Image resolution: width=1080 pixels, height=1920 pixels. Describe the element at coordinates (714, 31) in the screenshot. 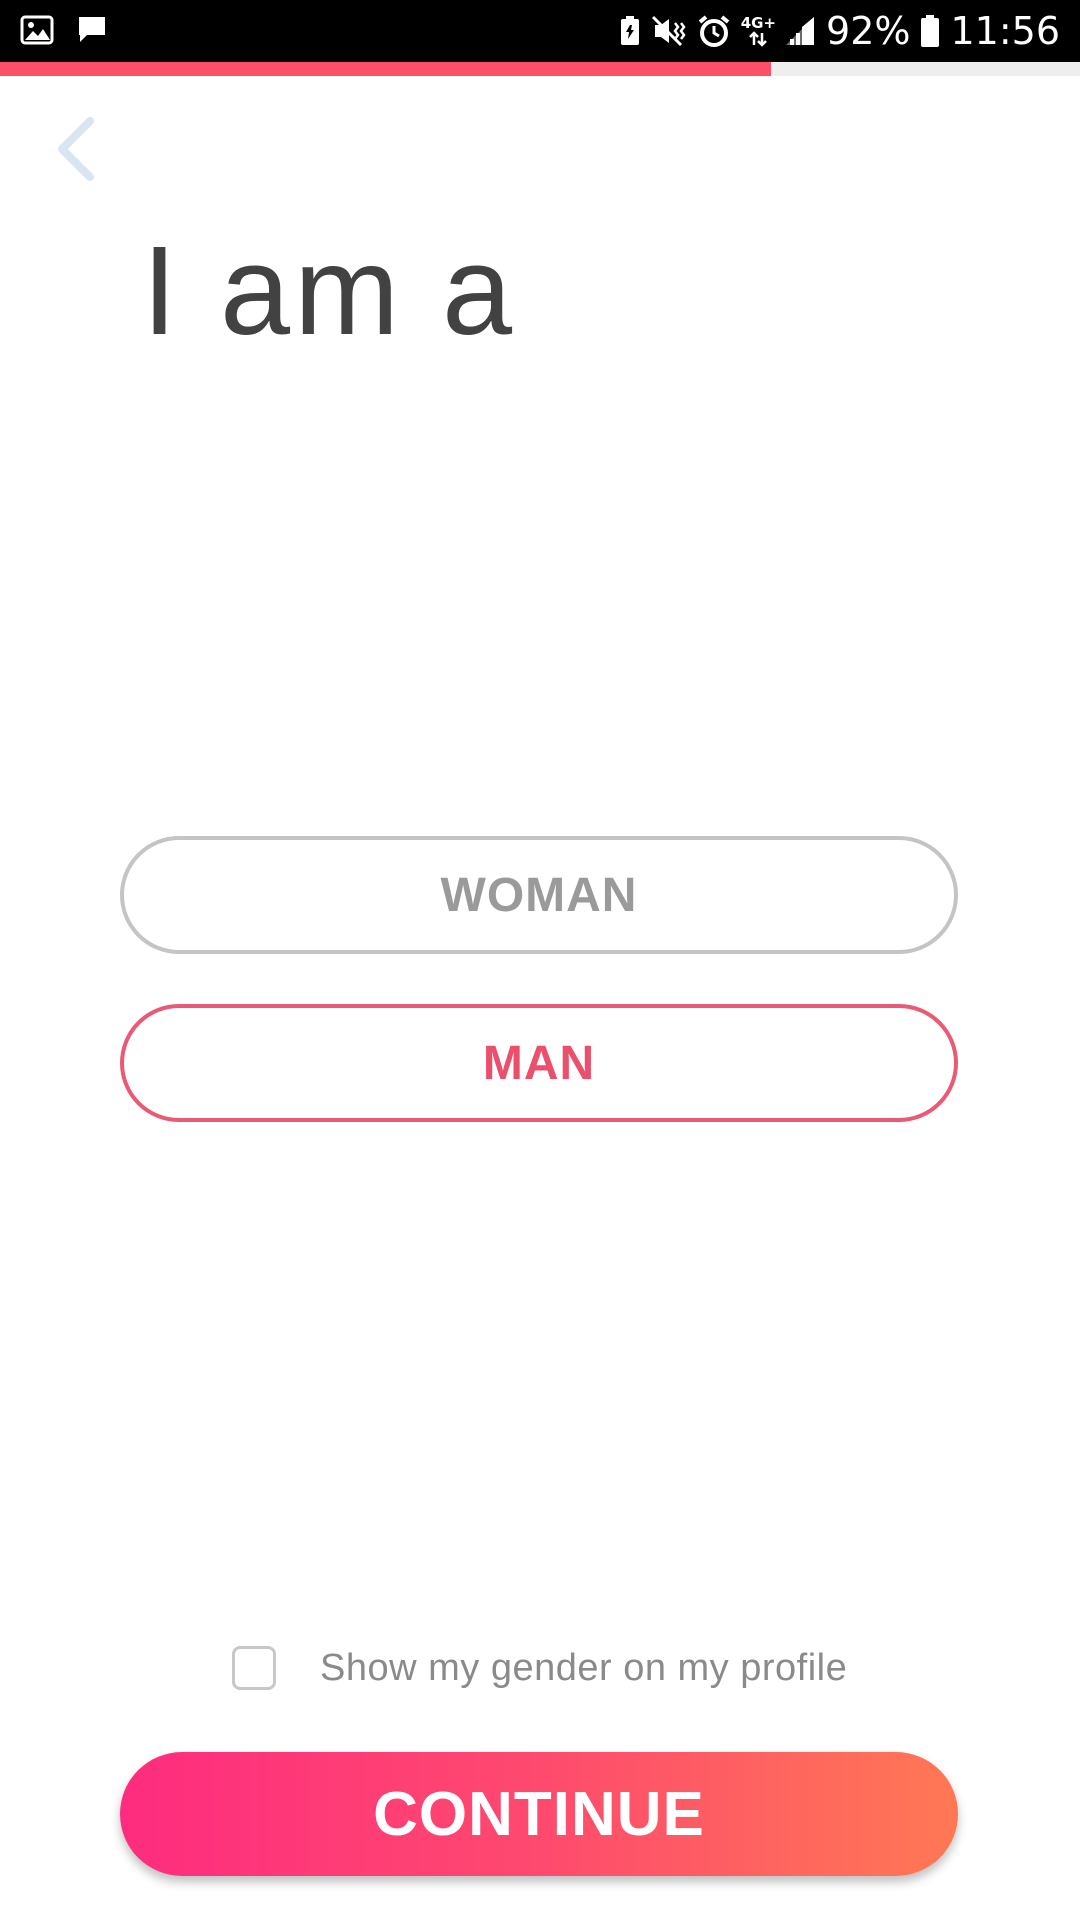

I see `alarm-icon` at that location.